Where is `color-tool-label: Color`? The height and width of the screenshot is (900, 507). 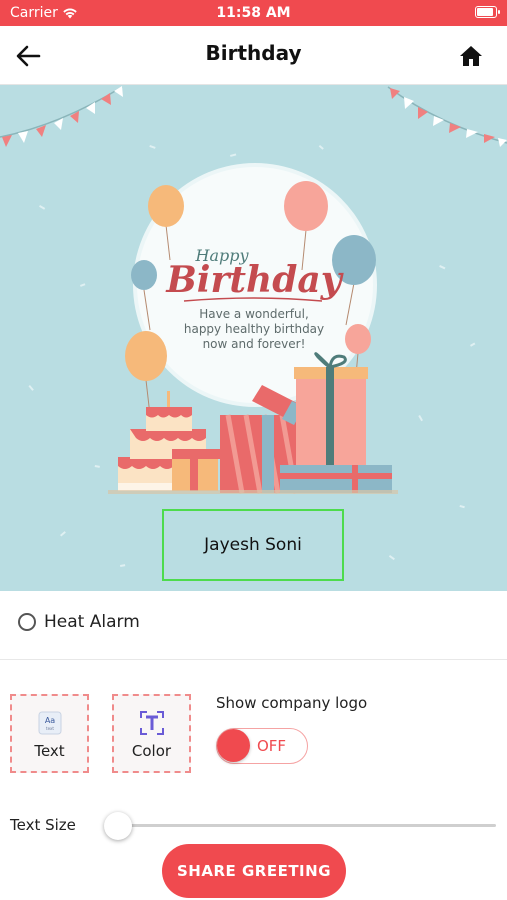 color-tool-label: Color is located at coordinates (151, 751).